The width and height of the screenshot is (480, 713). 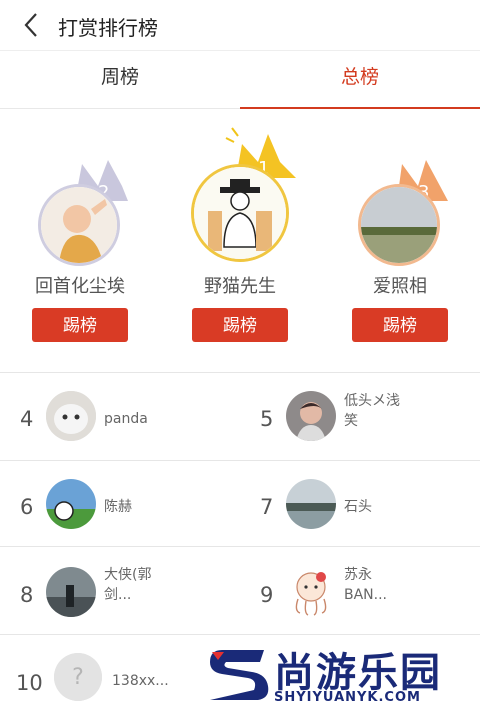 I want to click on podium-rank-2: 2 回首化尘埃 踢榜, so click(x=80, y=240).